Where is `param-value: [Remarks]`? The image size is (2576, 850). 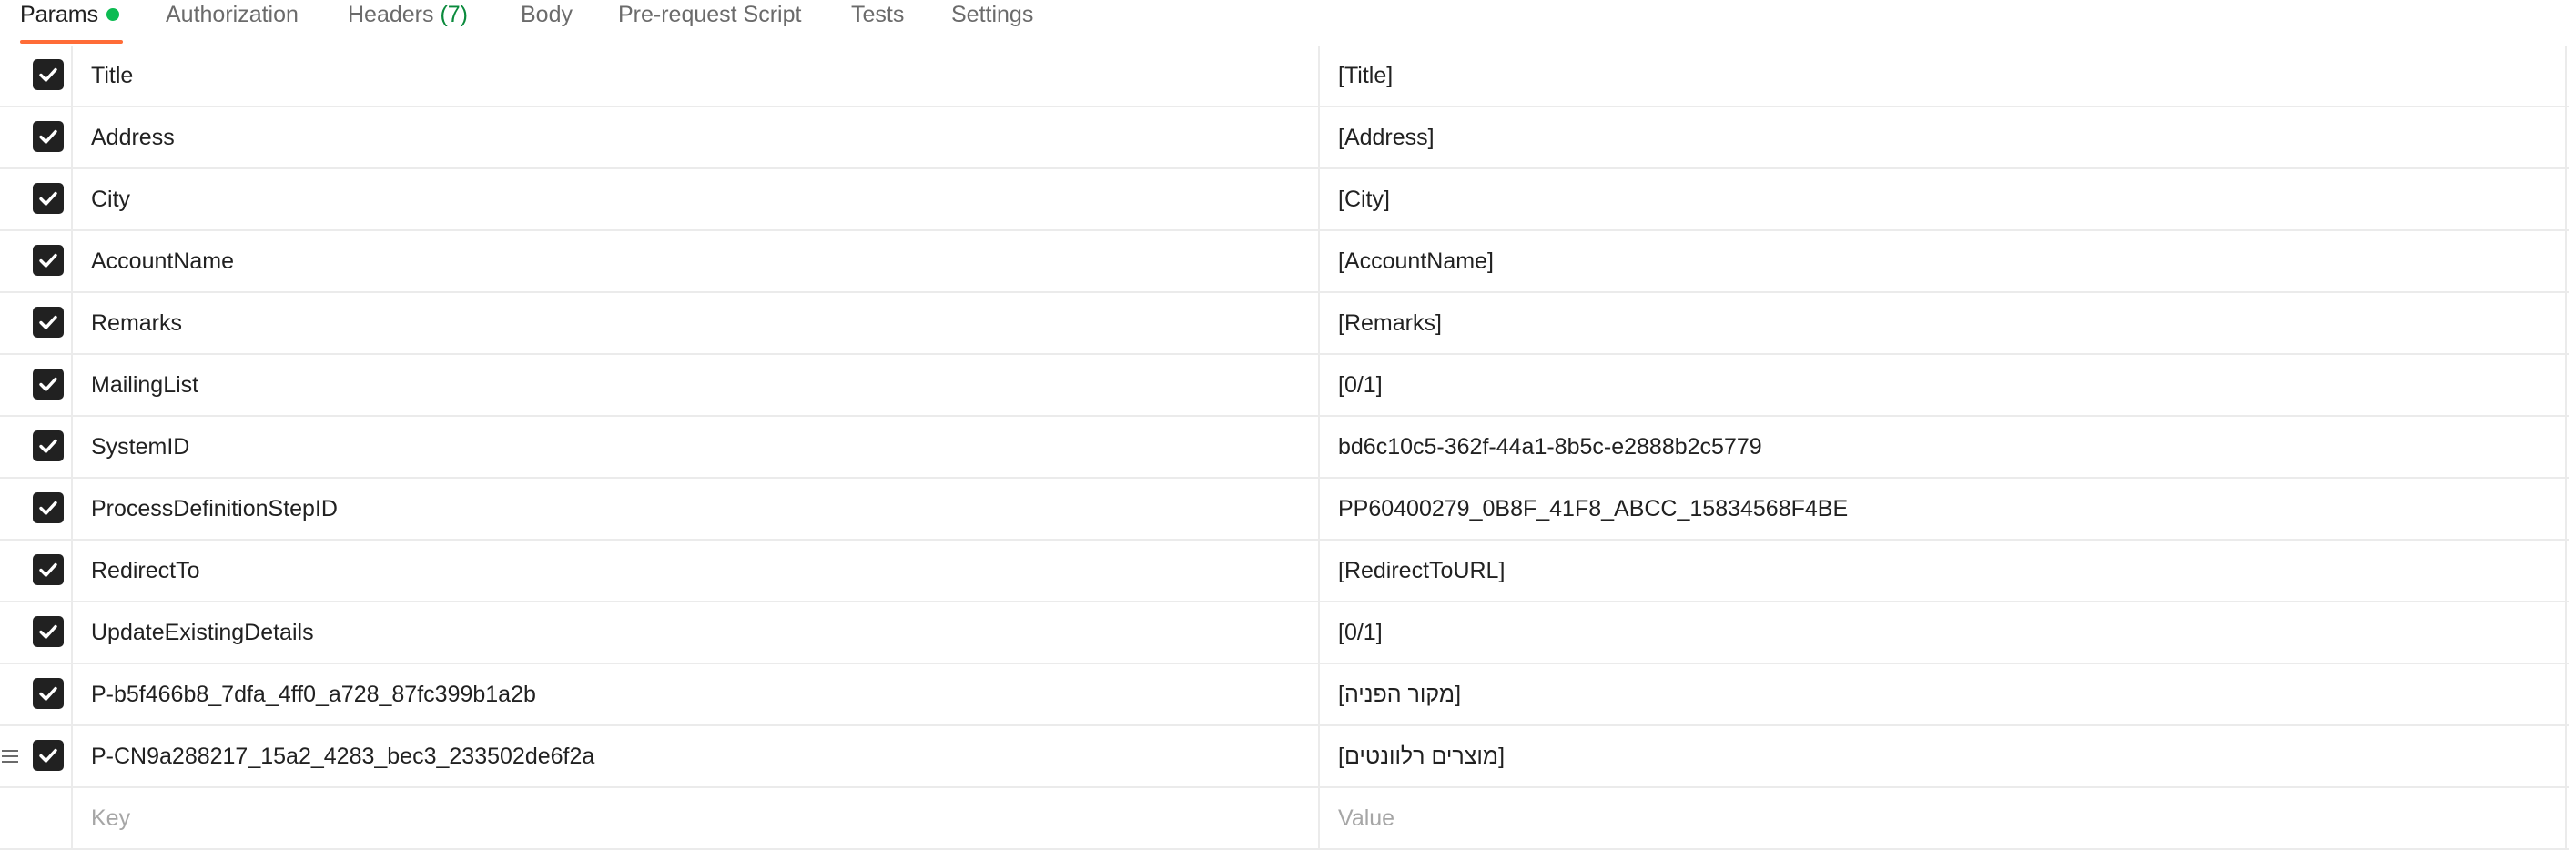
param-value: [Remarks] is located at coordinates (1943, 323).